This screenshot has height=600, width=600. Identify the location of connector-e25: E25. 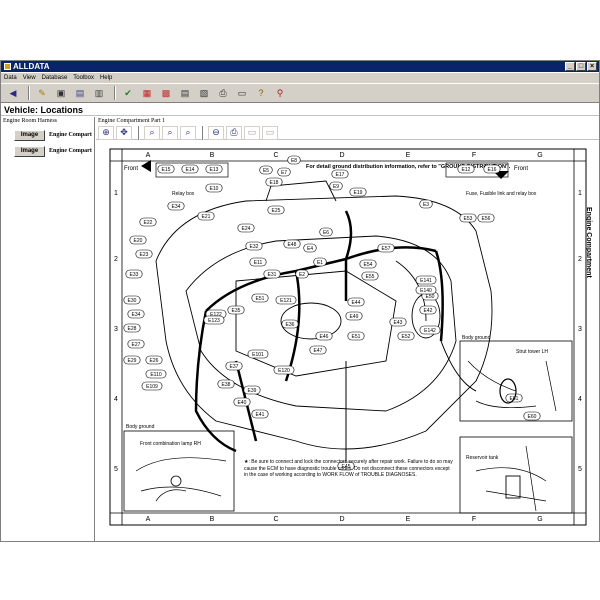
(276, 210).